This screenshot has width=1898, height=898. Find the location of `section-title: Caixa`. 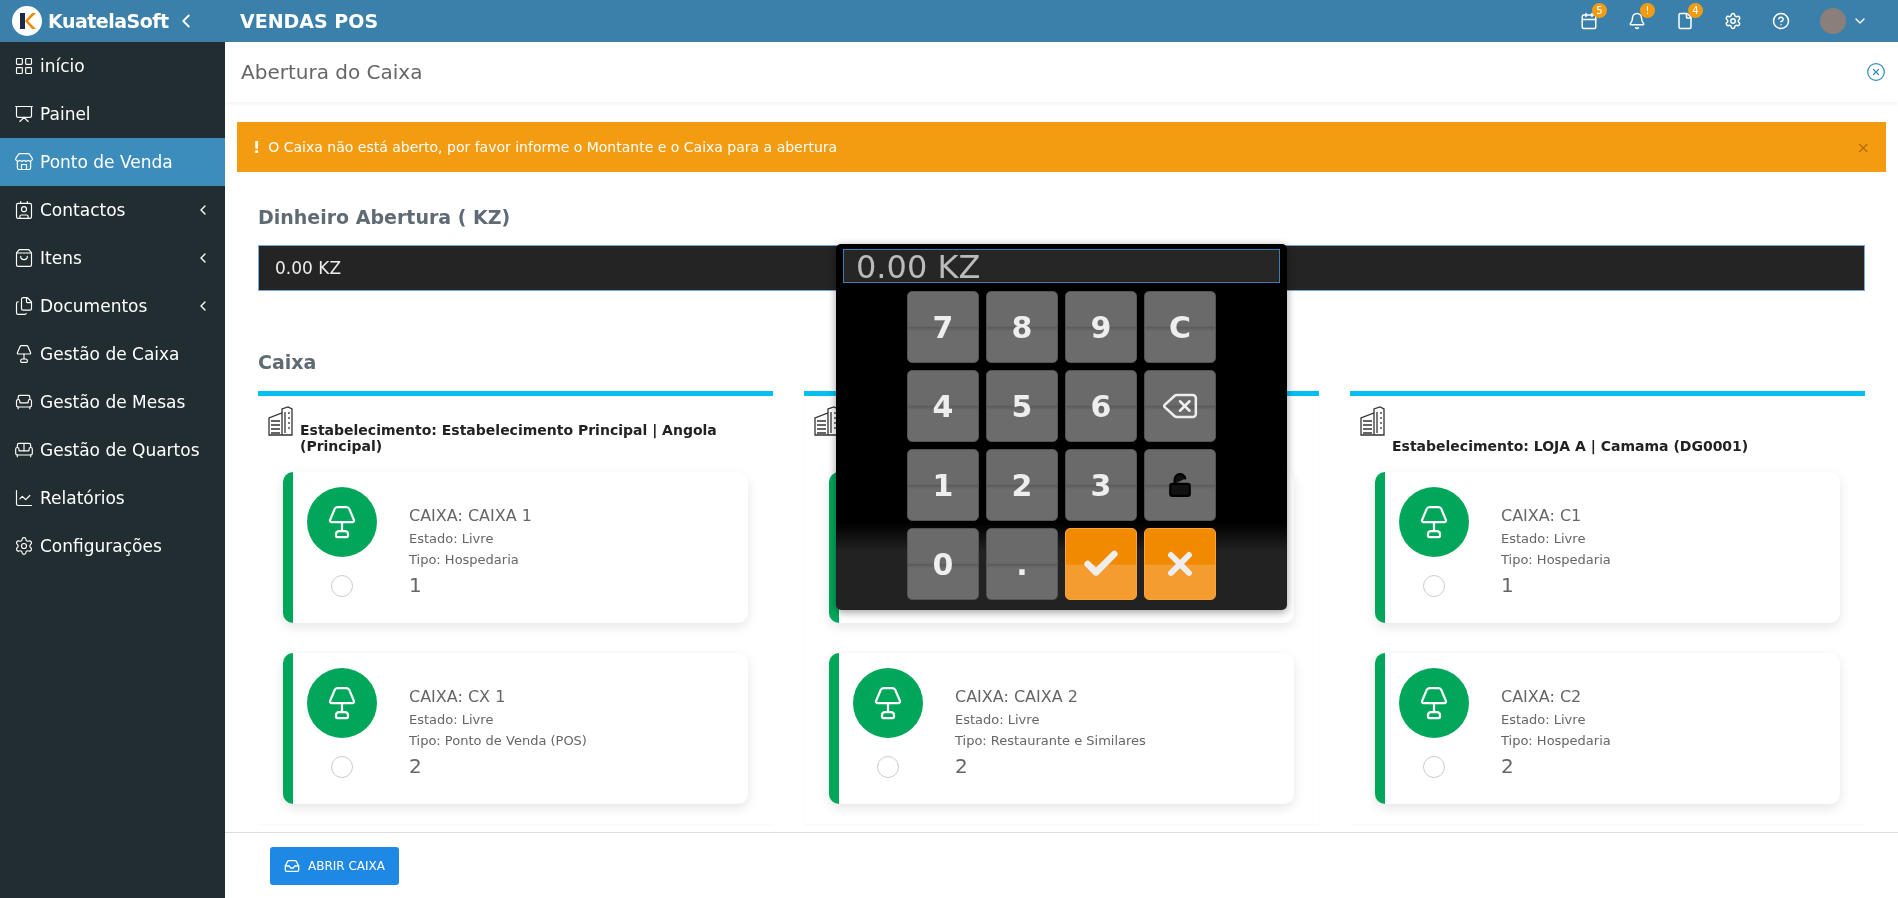

section-title: Caixa is located at coordinates (288, 362).